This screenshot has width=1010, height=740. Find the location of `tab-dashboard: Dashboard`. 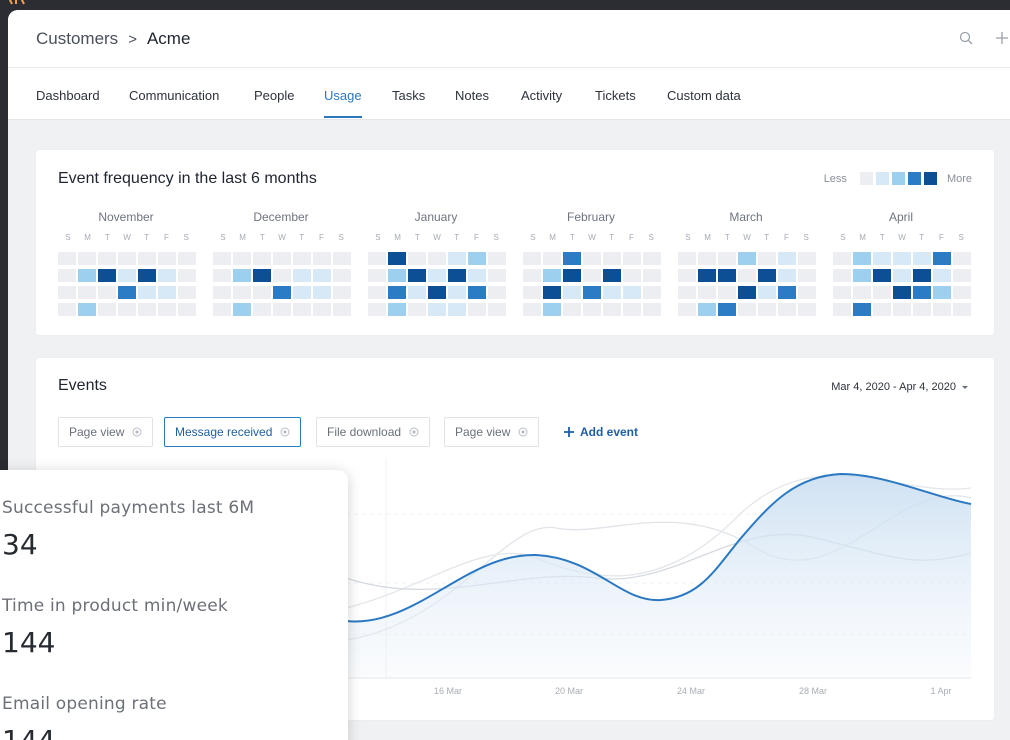

tab-dashboard: Dashboard is located at coordinates (68, 95).